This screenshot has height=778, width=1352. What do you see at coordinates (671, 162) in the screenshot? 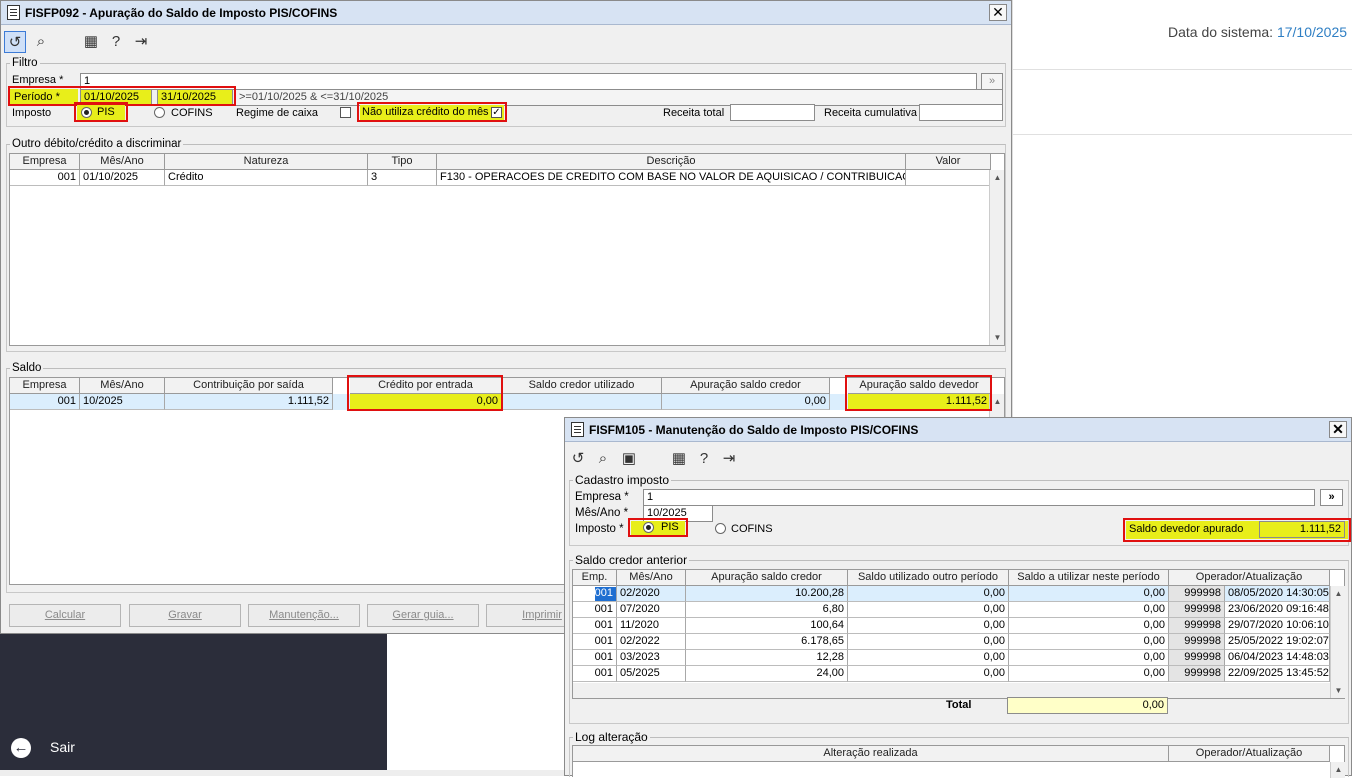
I see `column-header: Descrição` at bounding box center [671, 162].